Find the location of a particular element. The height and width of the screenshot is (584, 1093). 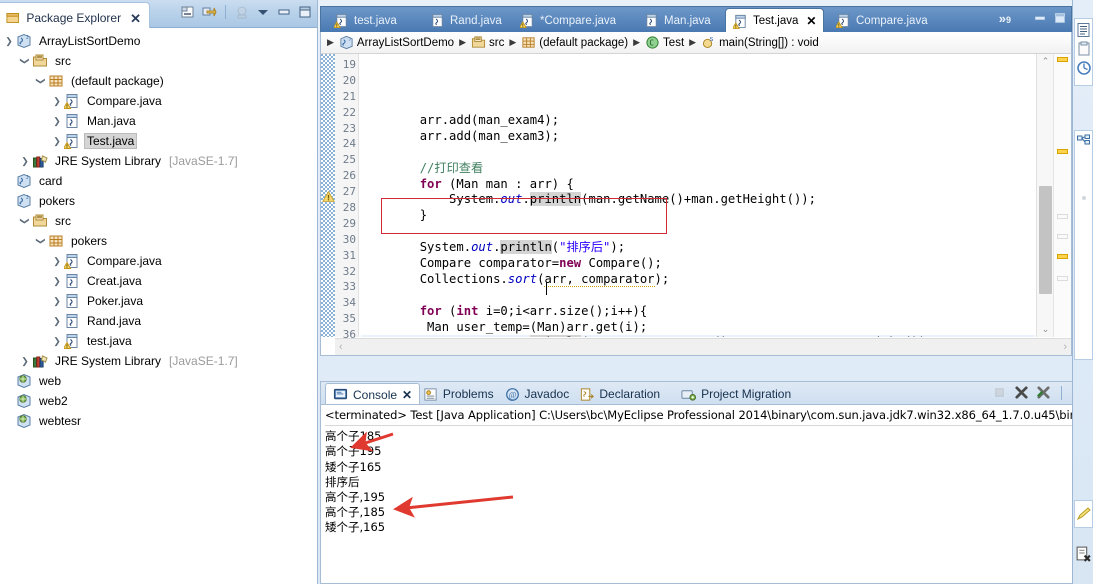

tree-item-poker-java: ❯ Poker.java is located at coordinates (158, 301).